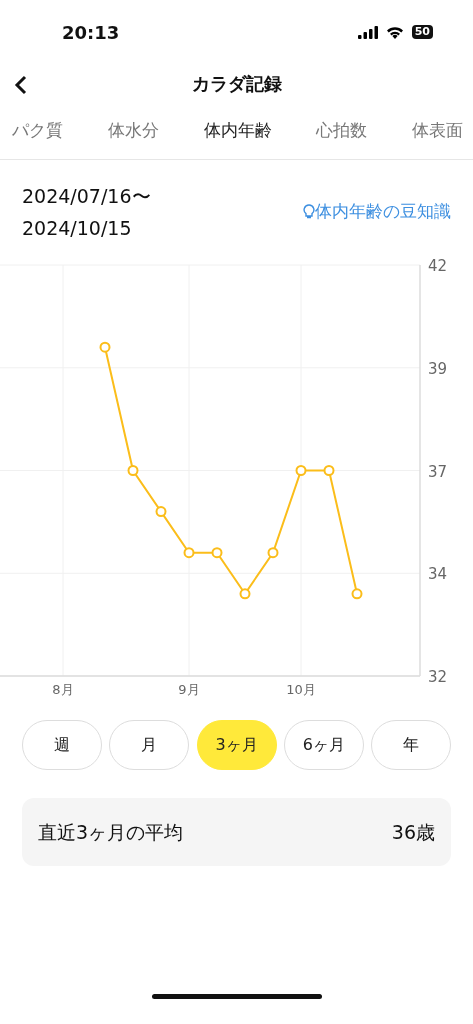 The width and height of the screenshot is (473, 1024). I want to click on wifi-icon, so click(394, 32).